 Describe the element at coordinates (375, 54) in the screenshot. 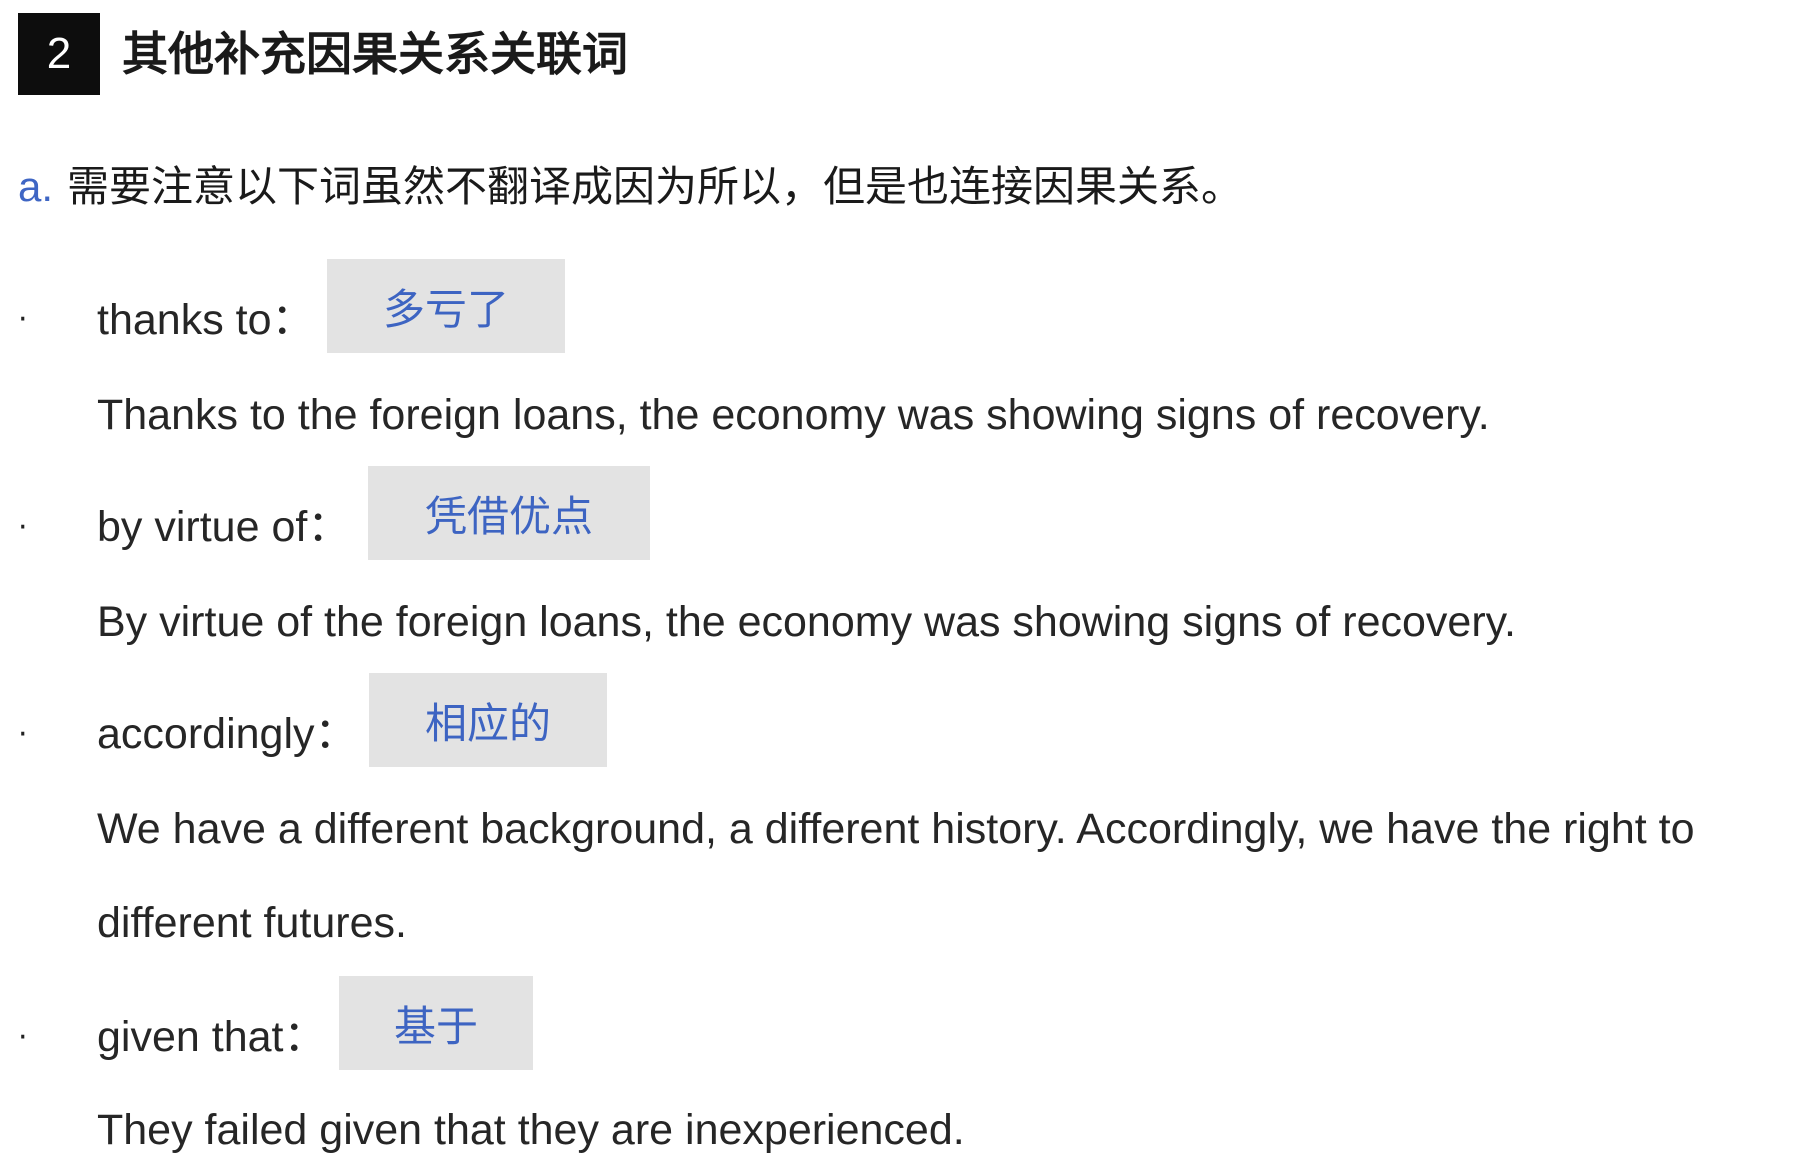

I see `section-title: 其他补充因果关系关联词` at that location.